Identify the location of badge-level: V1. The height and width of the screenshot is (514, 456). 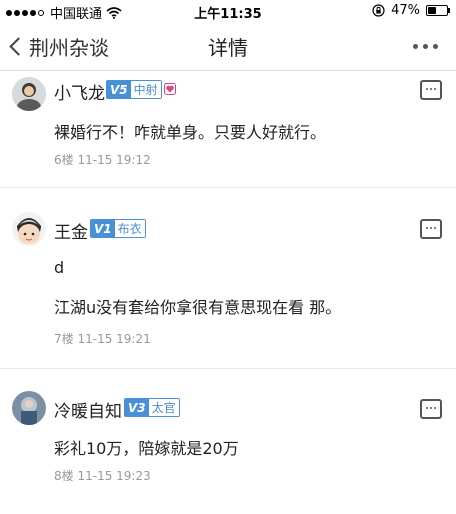
(103, 228).